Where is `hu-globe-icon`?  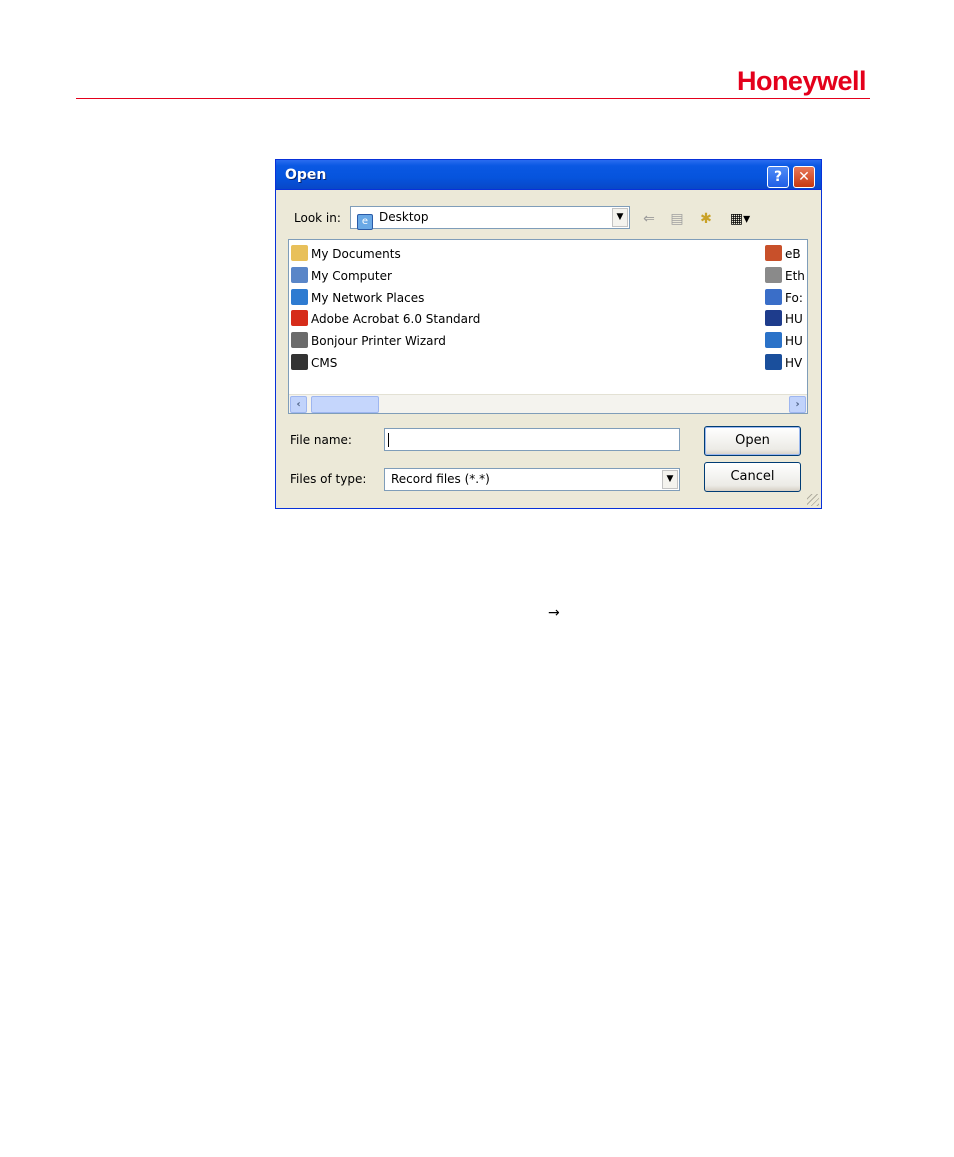 hu-globe-icon is located at coordinates (773, 340).